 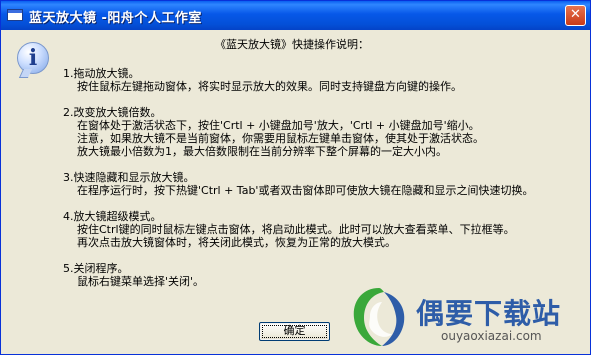 I want to click on help-item-title: 1.拖动放大镜。, so click(x=101, y=73).